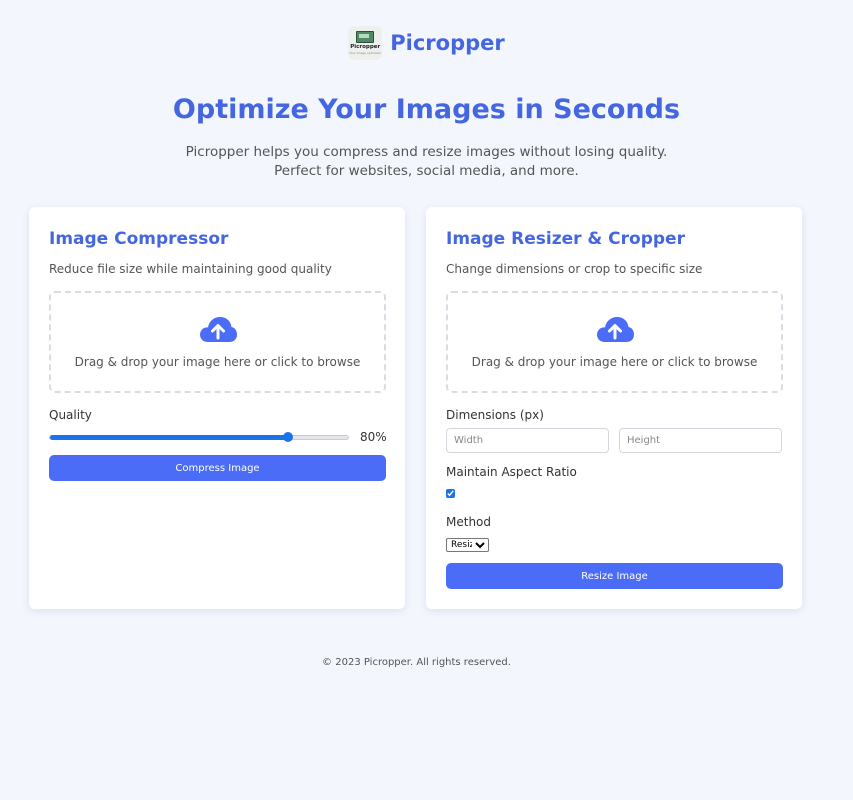 This screenshot has height=800, width=853. Describe the element at coordinates (288, 437) in the screenshot. I see `quality-slider-thumb` at that location.